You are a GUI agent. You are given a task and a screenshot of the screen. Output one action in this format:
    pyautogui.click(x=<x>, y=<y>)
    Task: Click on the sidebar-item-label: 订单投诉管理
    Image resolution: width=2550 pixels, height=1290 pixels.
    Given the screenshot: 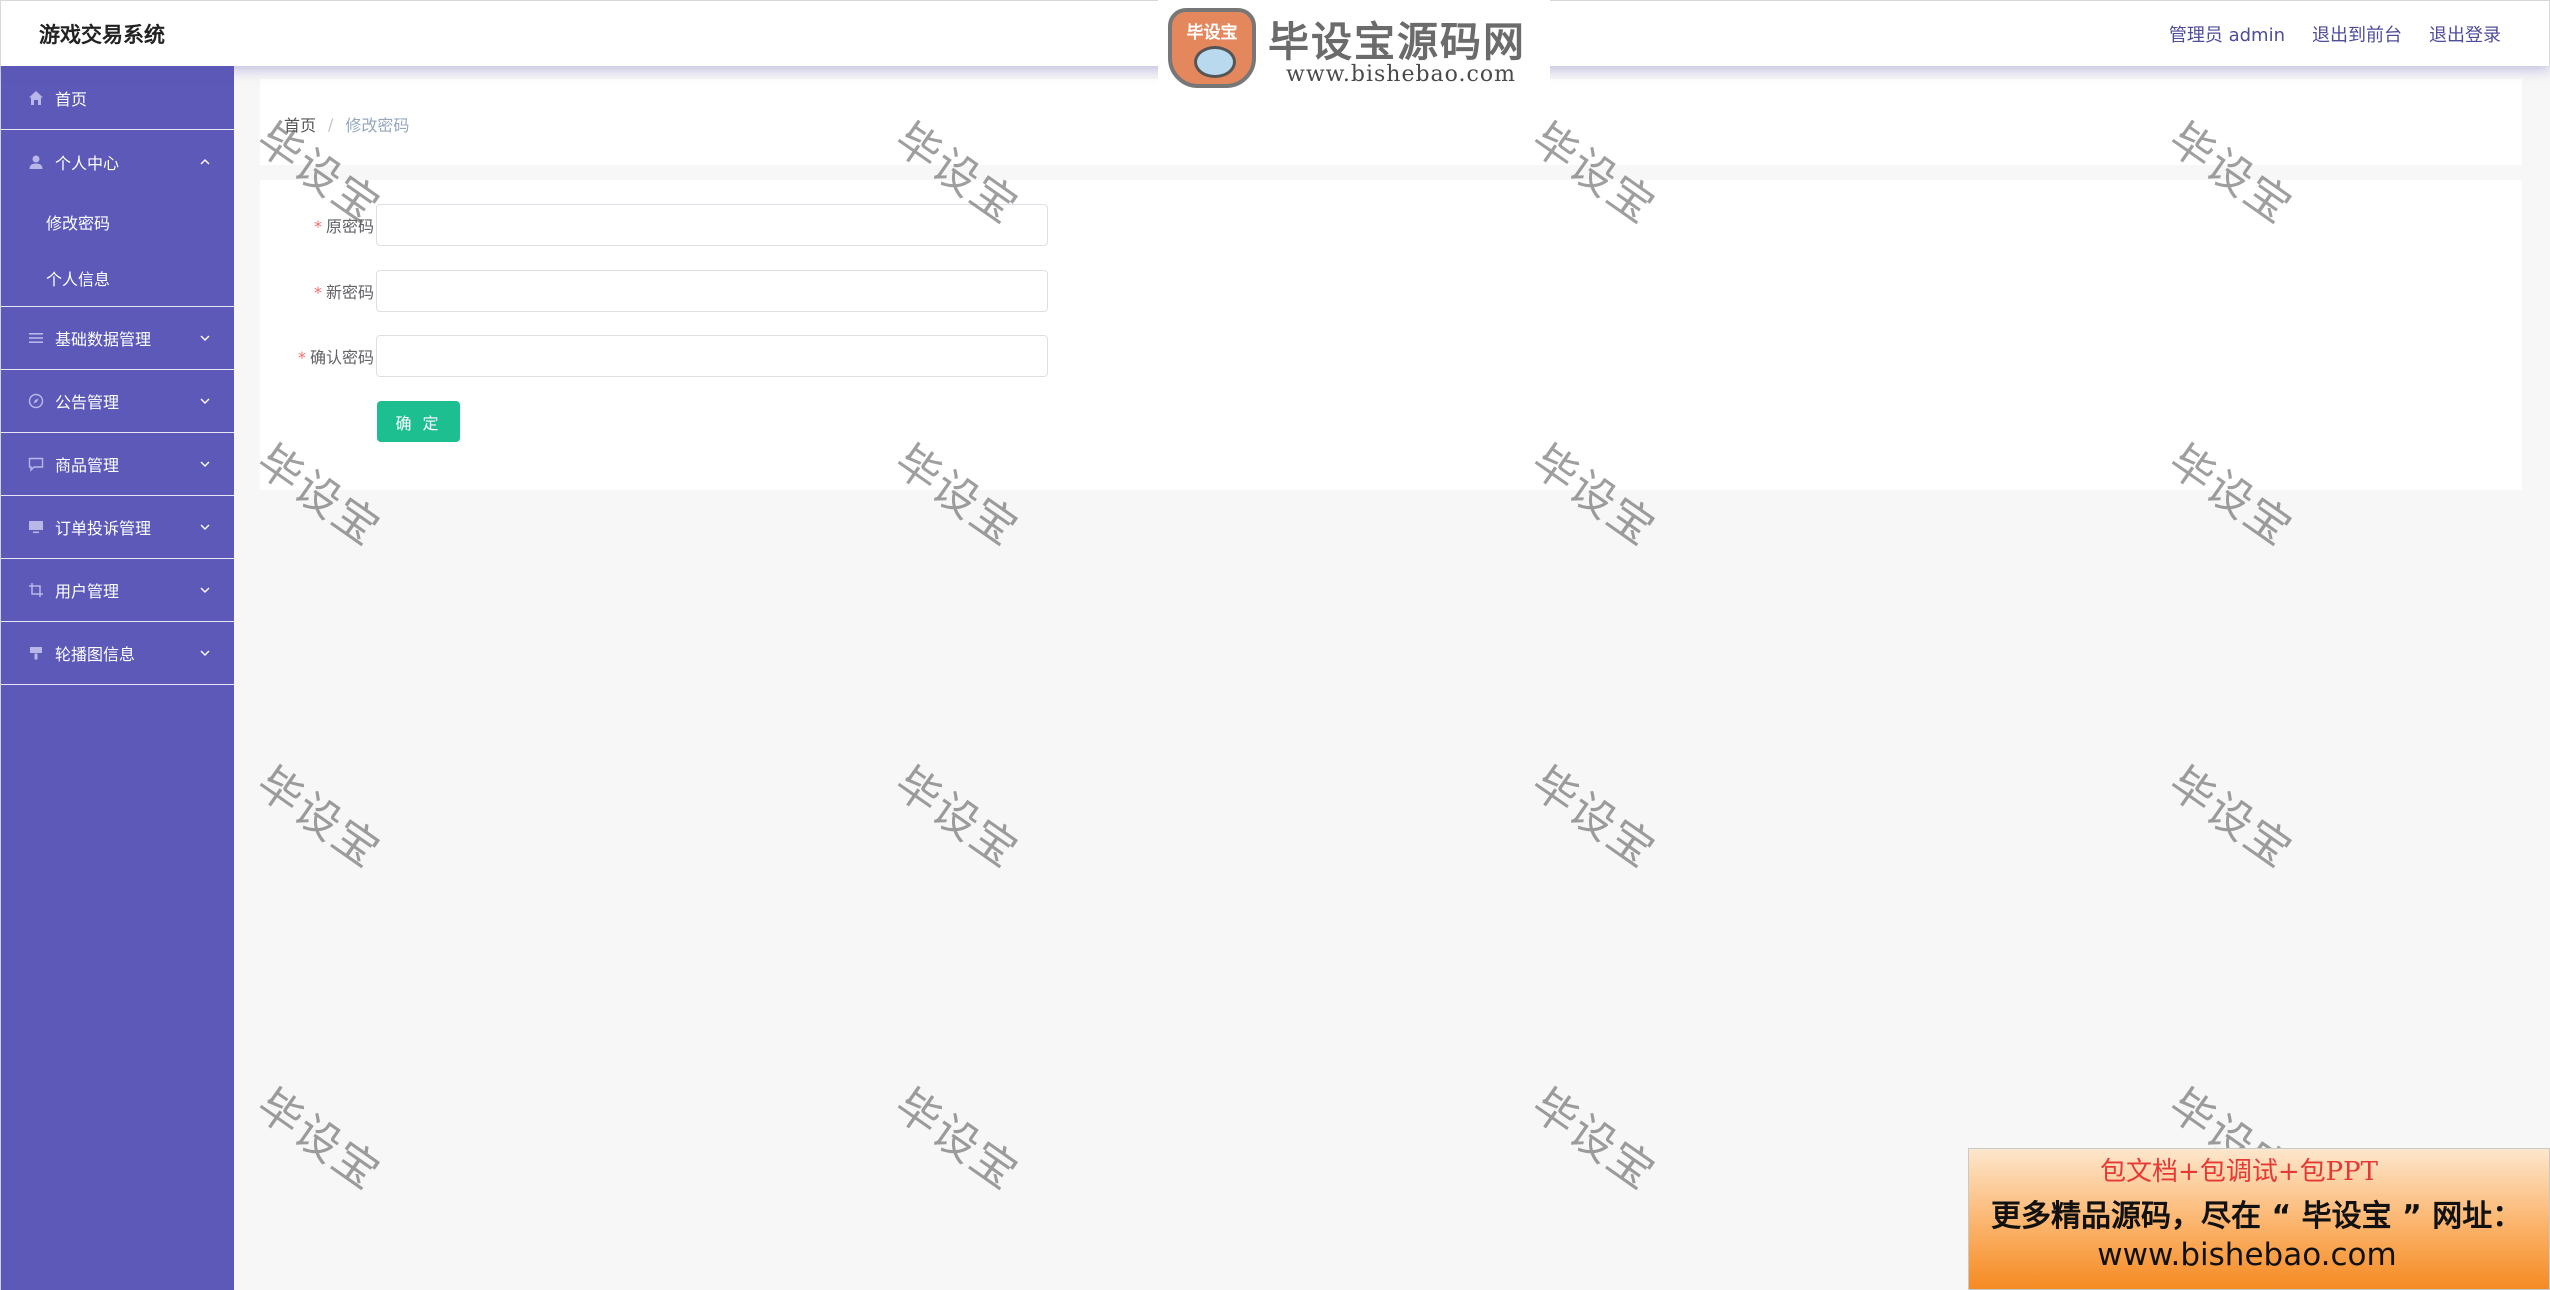 What is the action you would take?
    pyautogui.click(x=103, y=528)
    